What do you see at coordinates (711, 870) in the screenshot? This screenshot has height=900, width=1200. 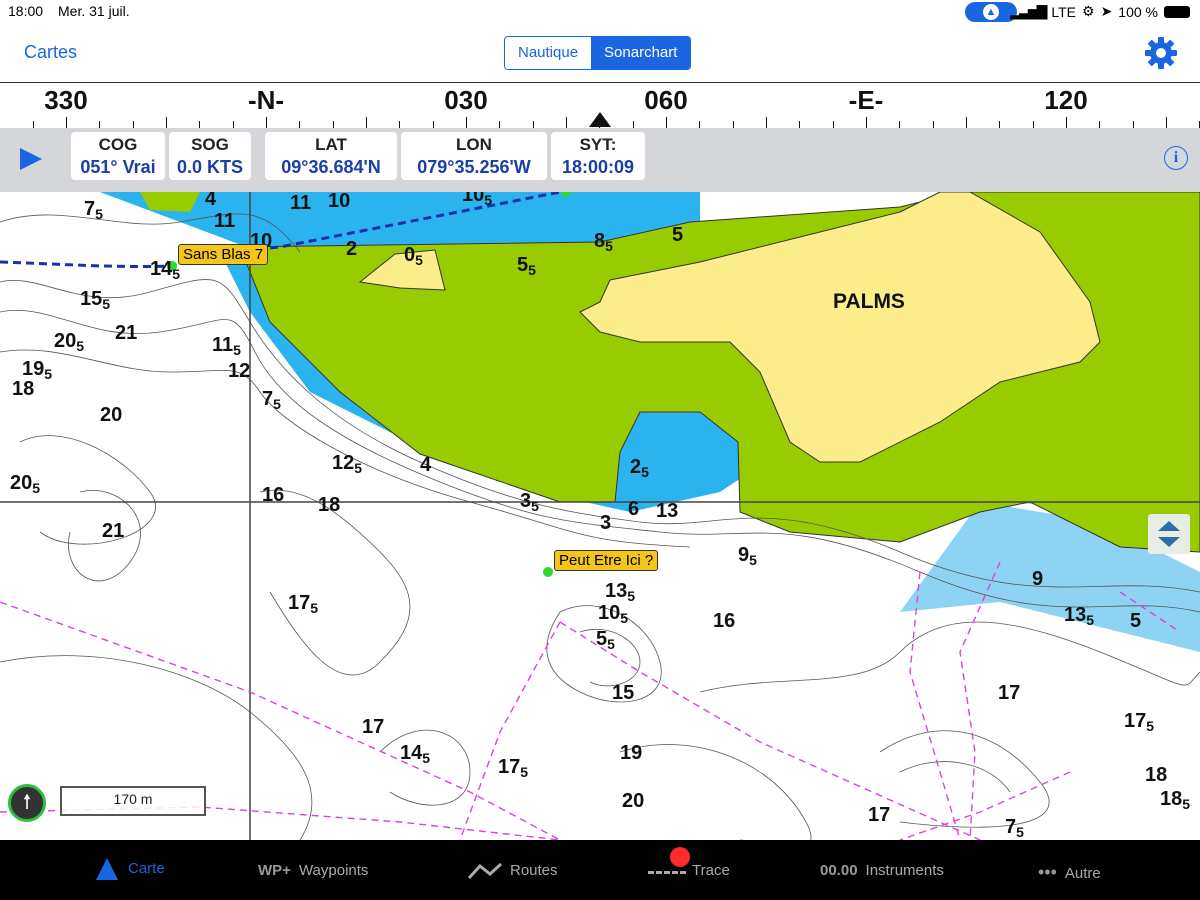 I see `tab-label: Trace` at bounding box center [711, 870].